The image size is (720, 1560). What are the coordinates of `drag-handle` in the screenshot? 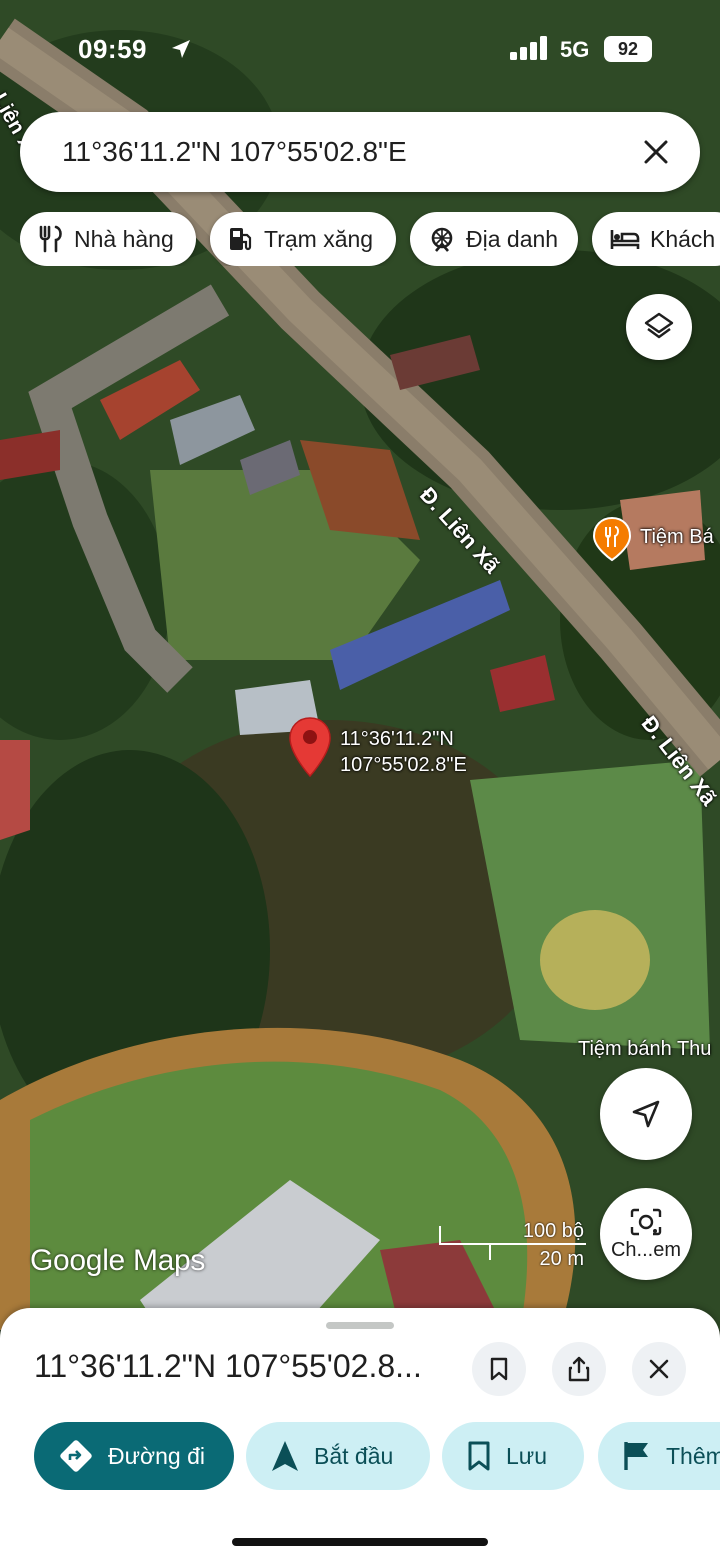 It's located at (360, 1325).